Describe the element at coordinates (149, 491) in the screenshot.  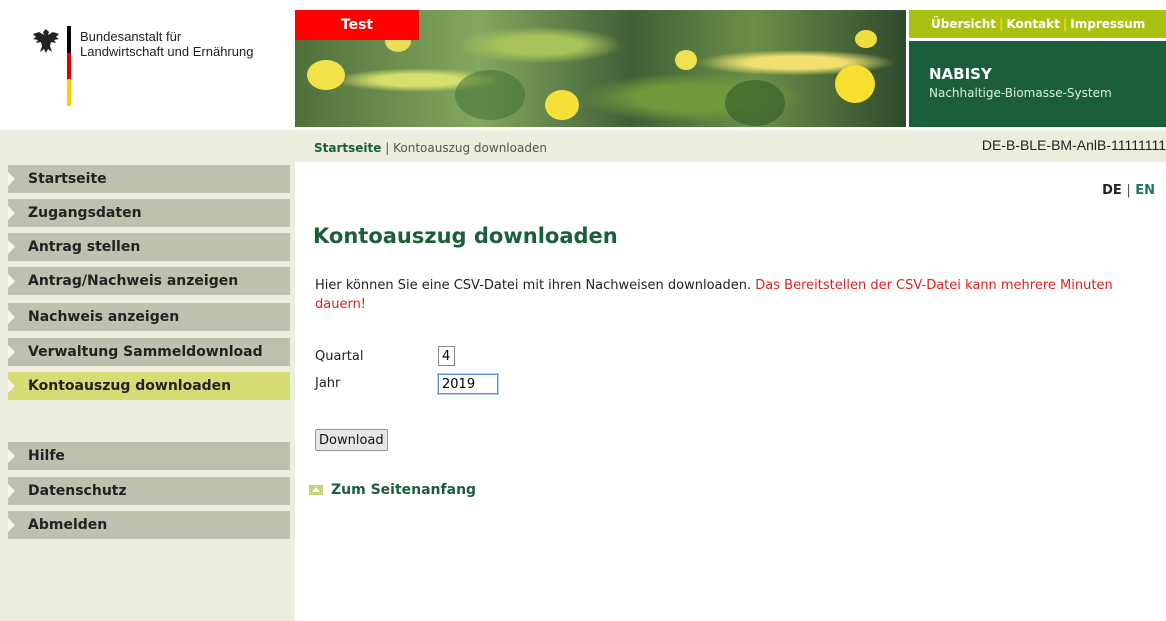
I see `sidebar-item-datenschutz: Datenschutz` at that location.